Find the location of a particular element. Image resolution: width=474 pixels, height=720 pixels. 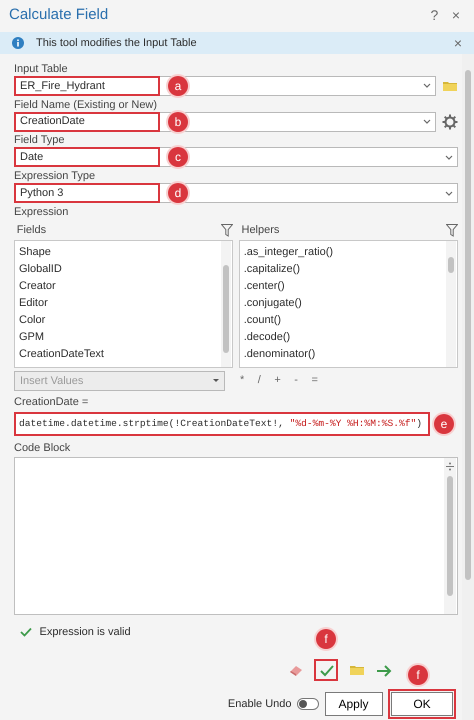

callout-badge: e is located at coordinates (444, 424).